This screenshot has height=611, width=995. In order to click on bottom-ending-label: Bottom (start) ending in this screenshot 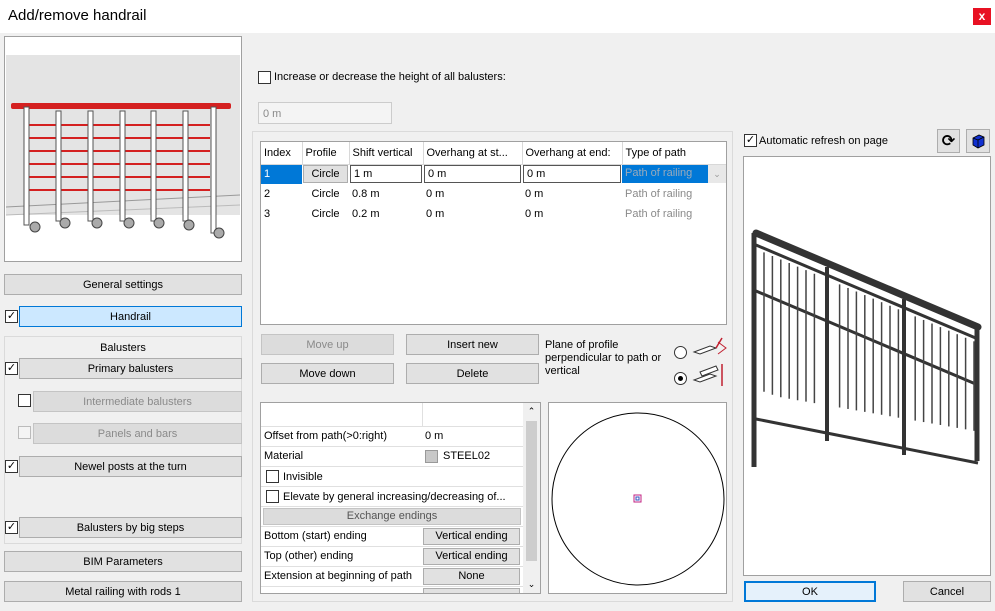, I will do `click(315, 536)`.